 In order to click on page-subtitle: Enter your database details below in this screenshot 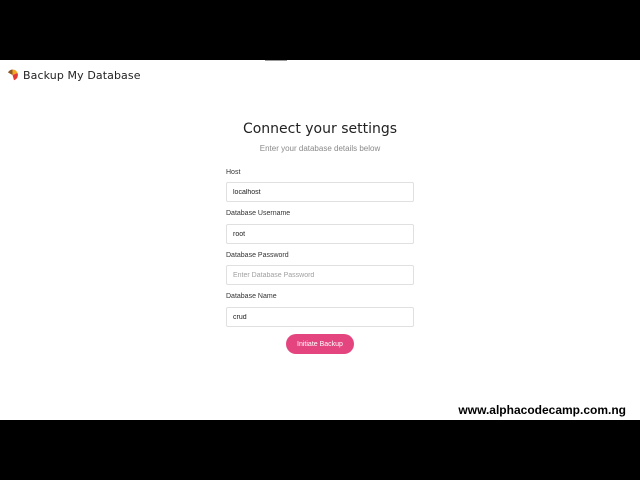, I will do `click(320, 148)`.